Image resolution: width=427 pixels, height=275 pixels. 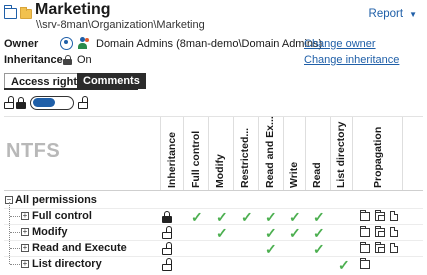 I want to click on table-row: + Full control ✓ ✓ ✓ ✓ ✓ ✓, so click(x=213, y=216).